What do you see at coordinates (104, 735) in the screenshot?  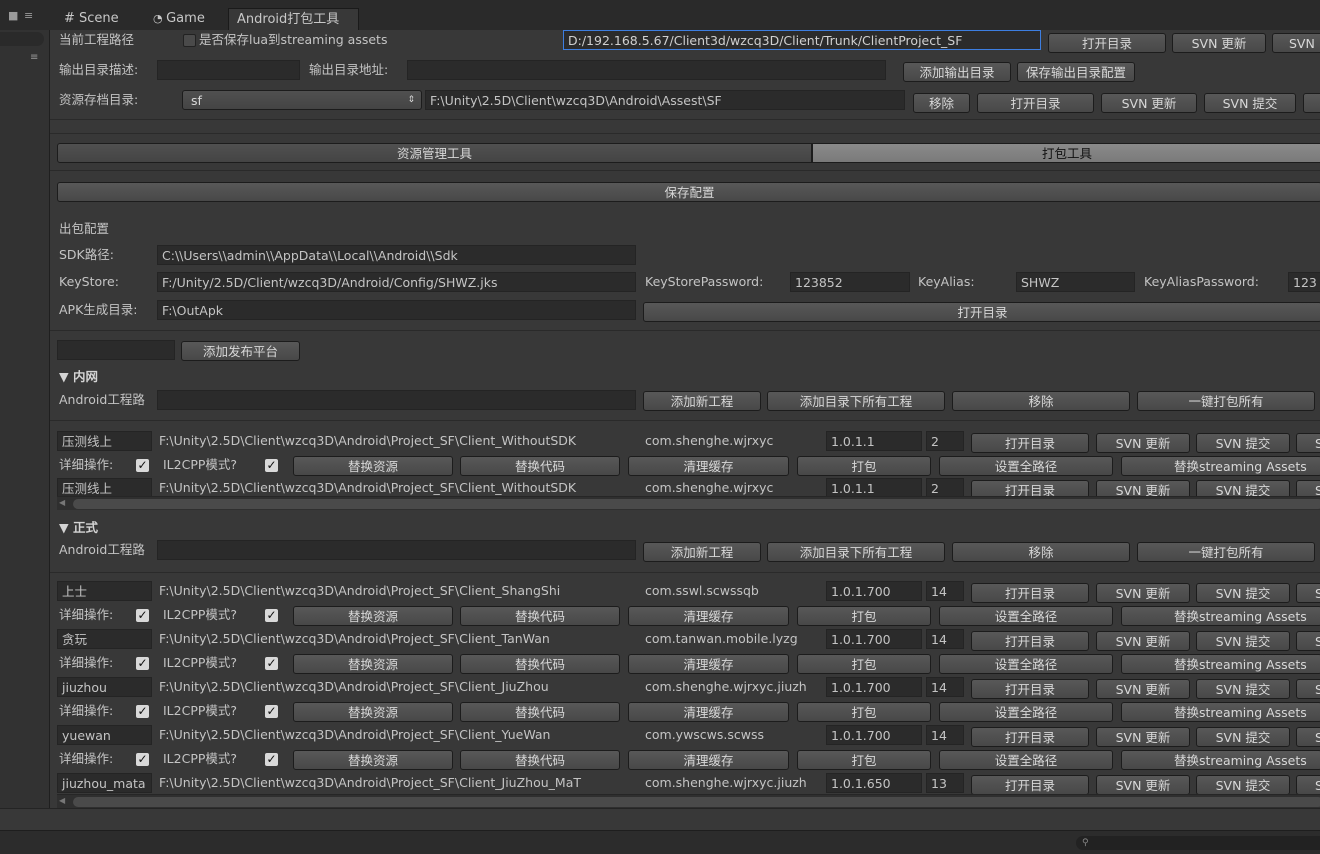 I see `project-name-field: yuewan` at bounding box center [104, 735].